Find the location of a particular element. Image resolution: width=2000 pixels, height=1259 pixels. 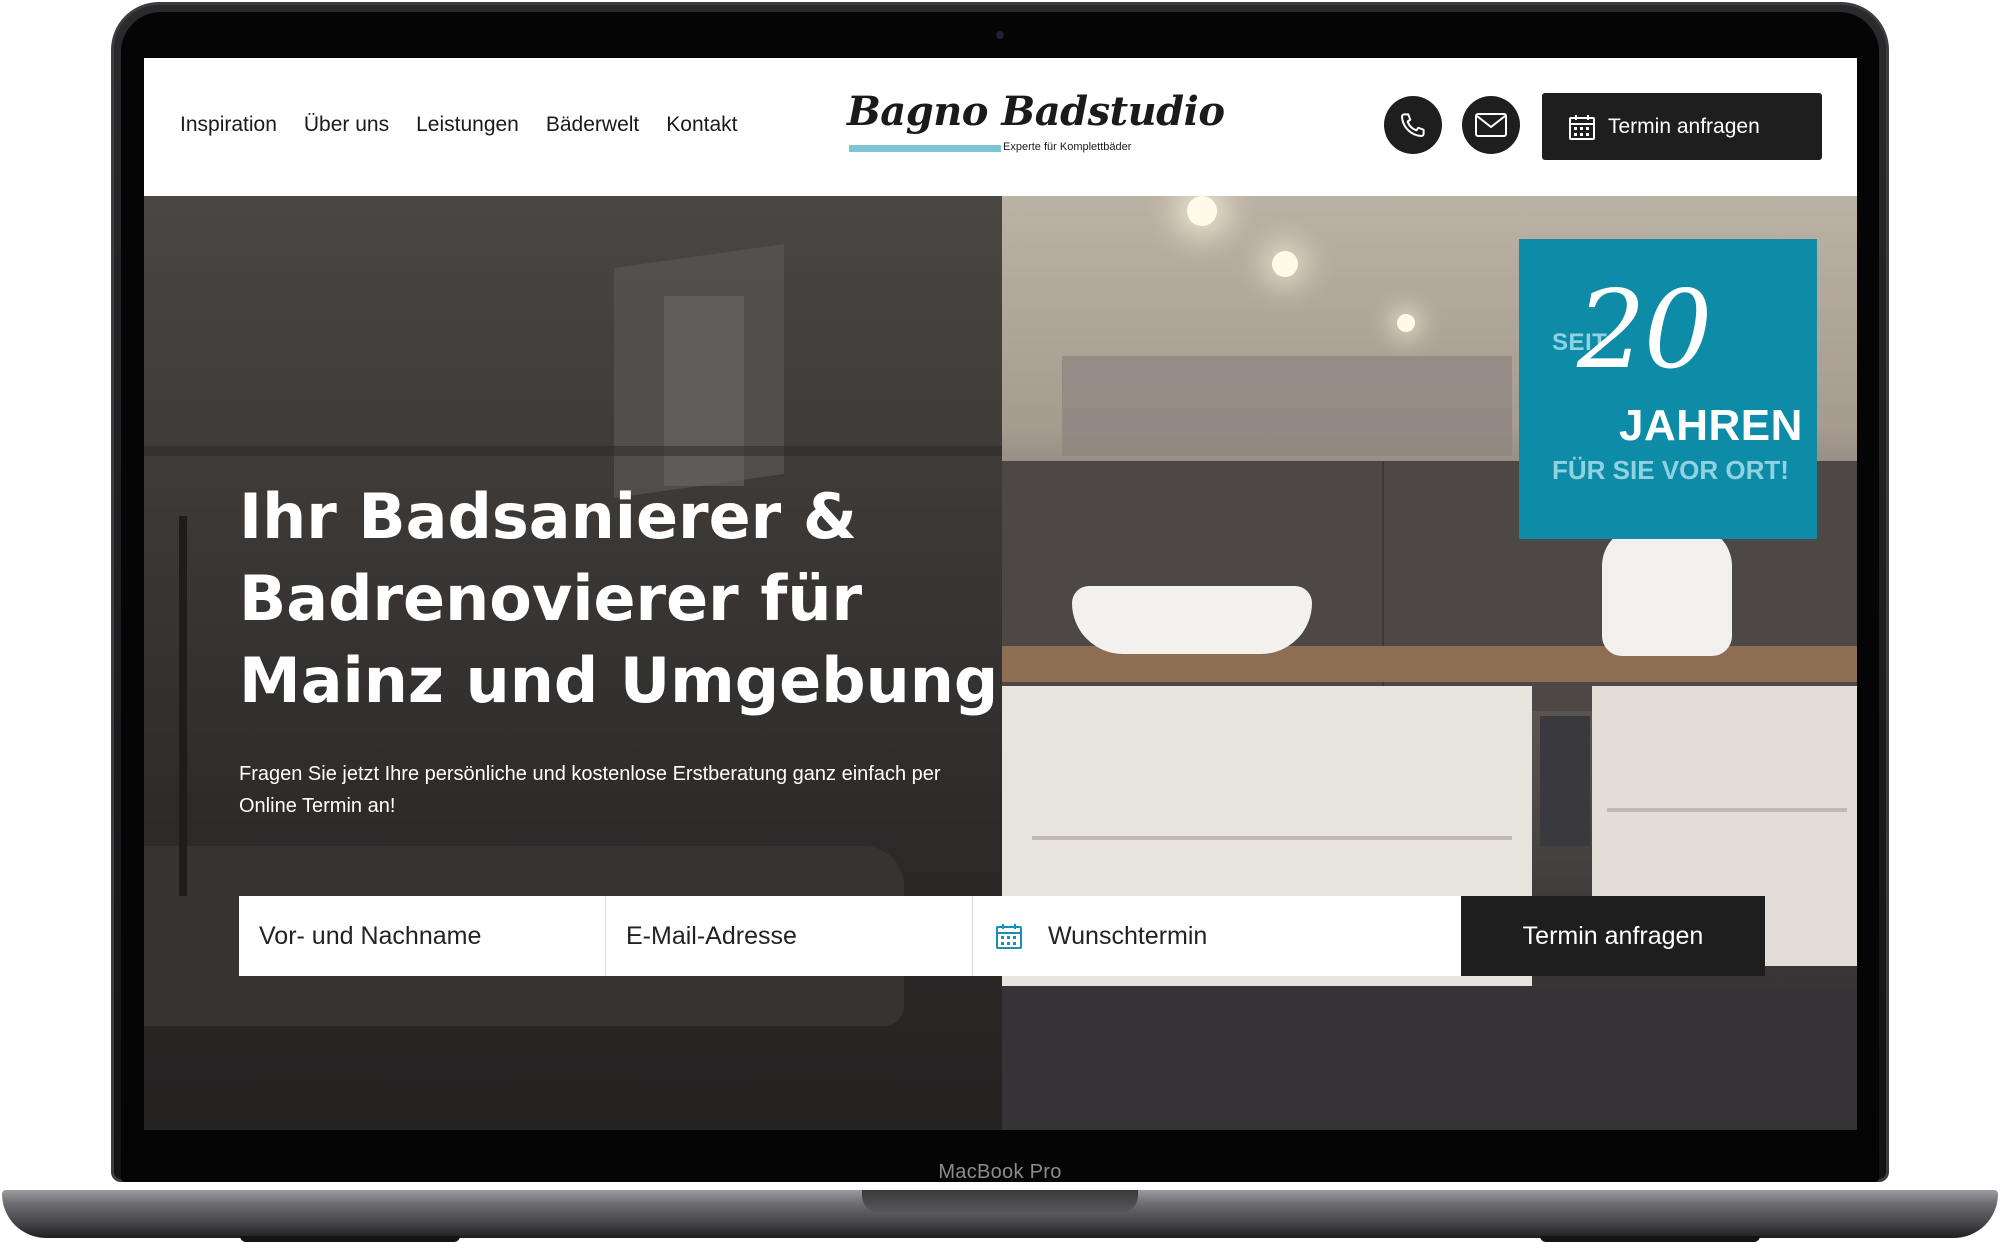

wall-line is located at coordinates (573, 451).